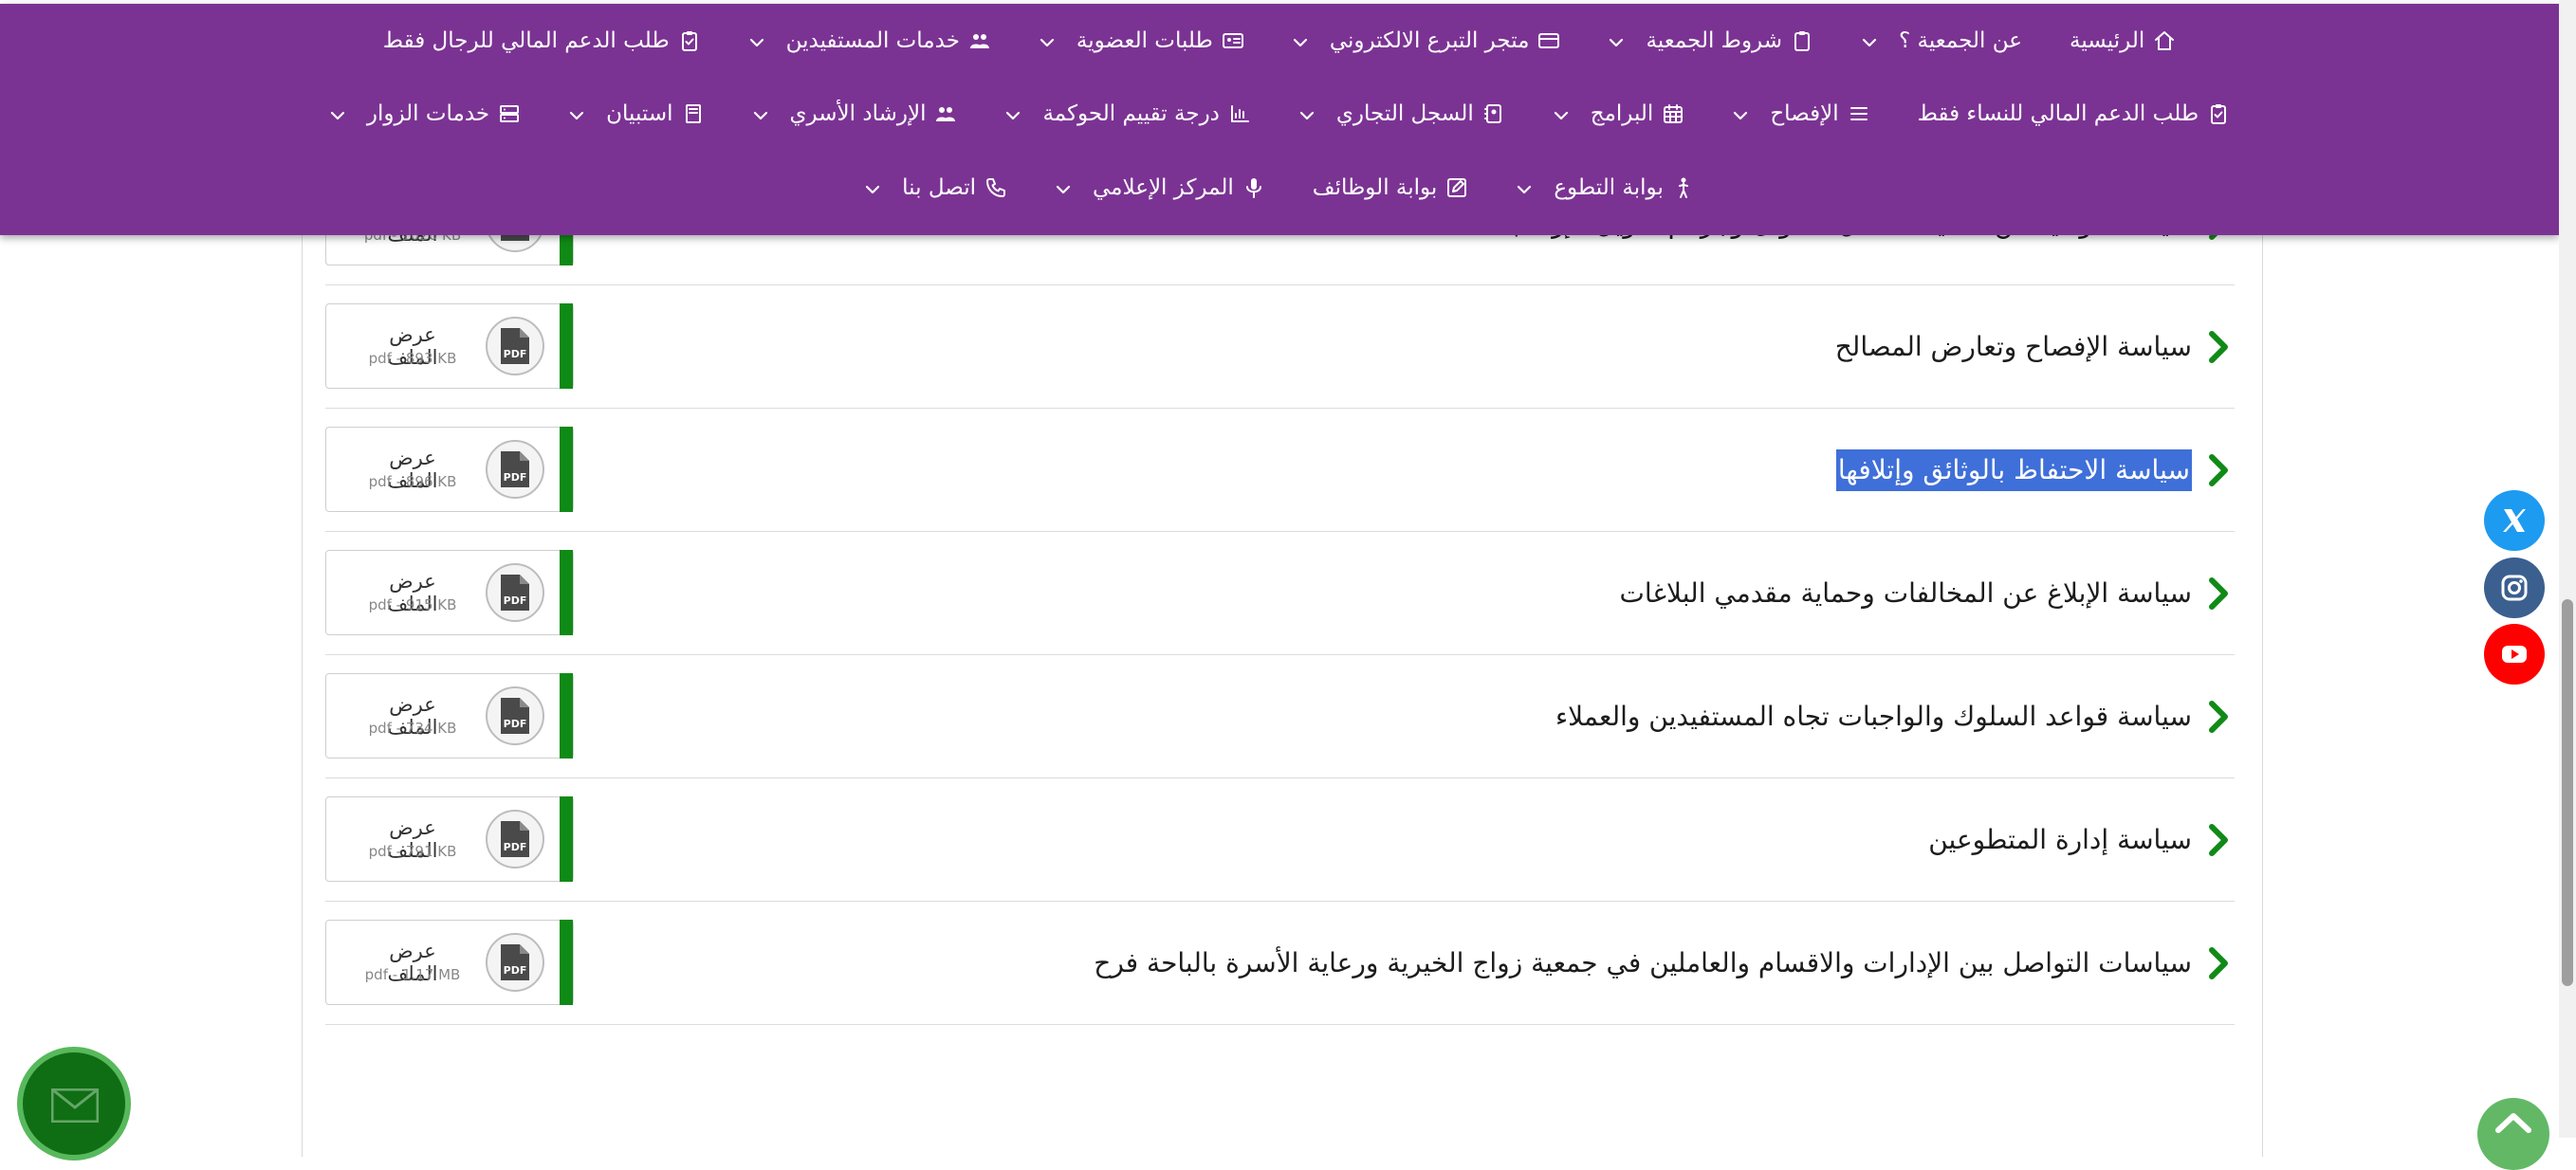  What do you see at coordinates (2058, 113) in the screenshot?
I see `nav-item-label: طلب الدعم المالي للنساء فقط` at bounding box center [2058, 113].